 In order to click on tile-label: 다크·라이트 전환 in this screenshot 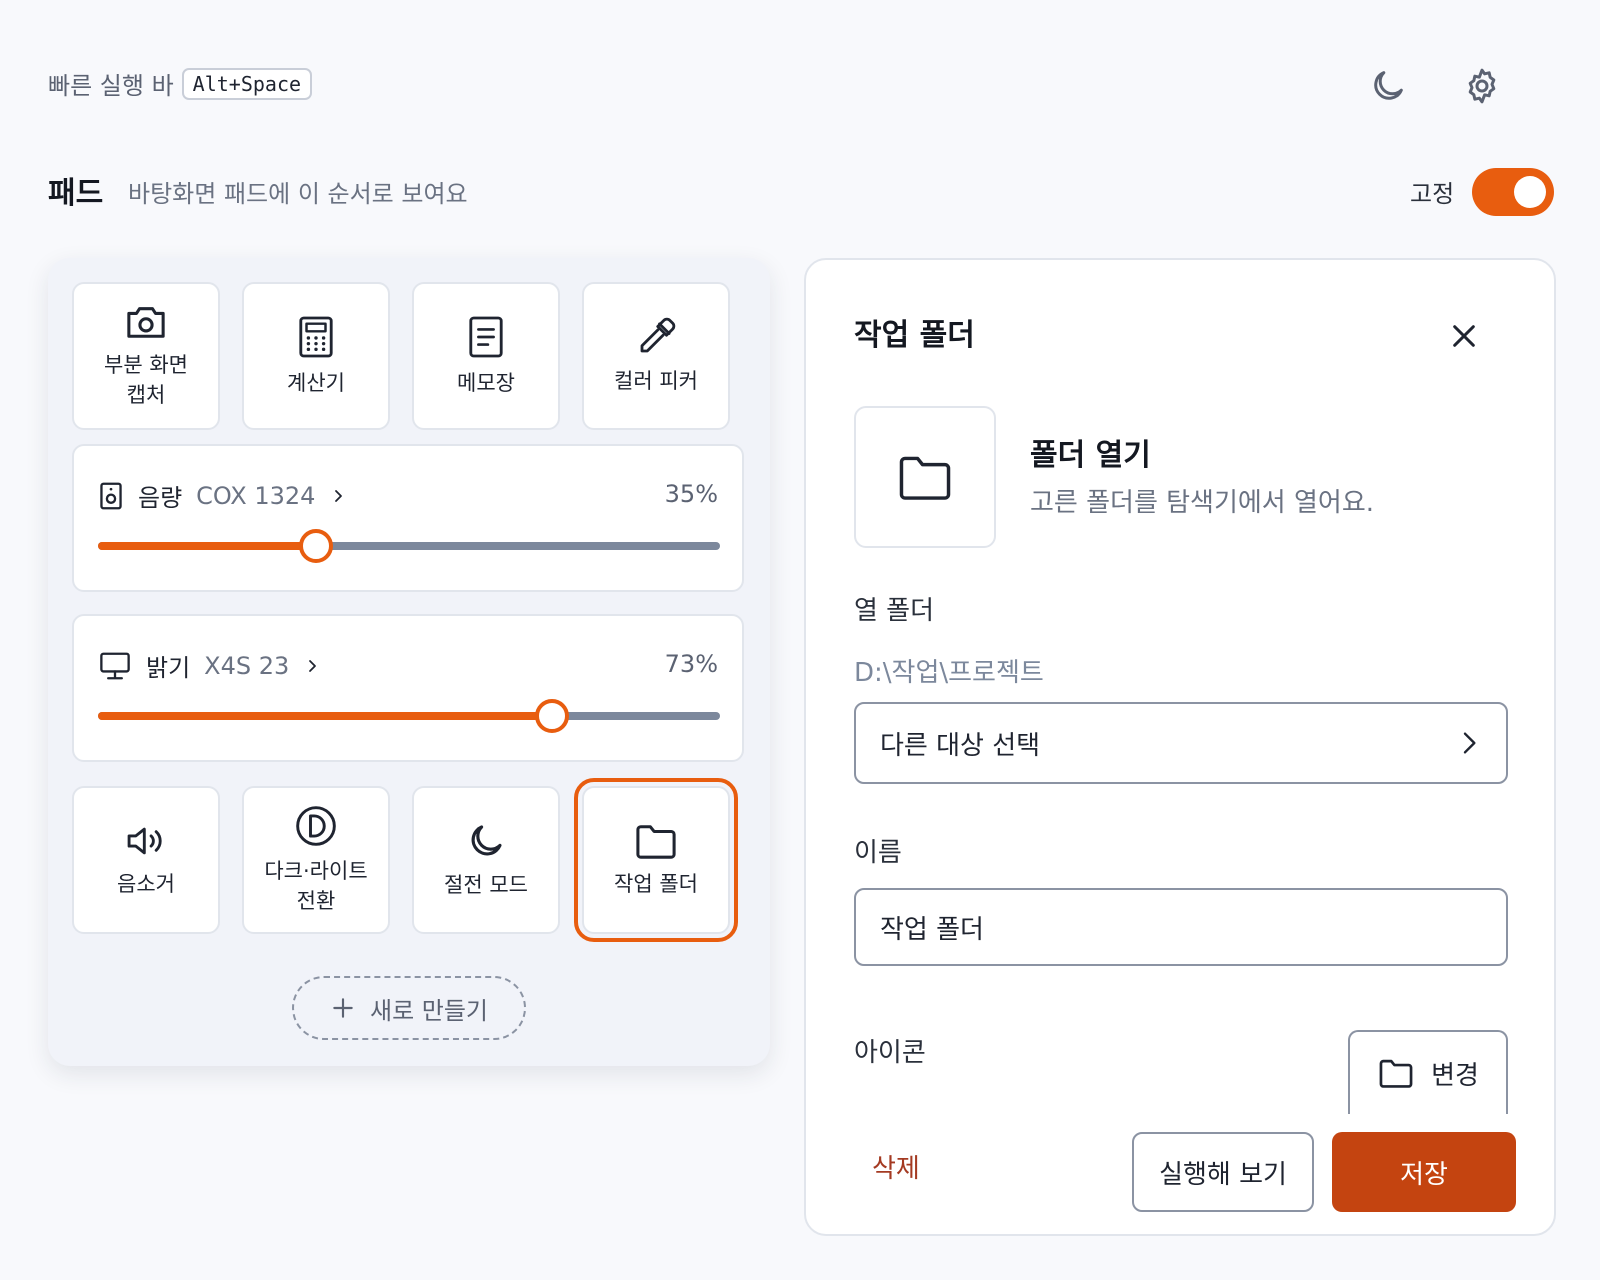, I will do `click(316, 886)`.